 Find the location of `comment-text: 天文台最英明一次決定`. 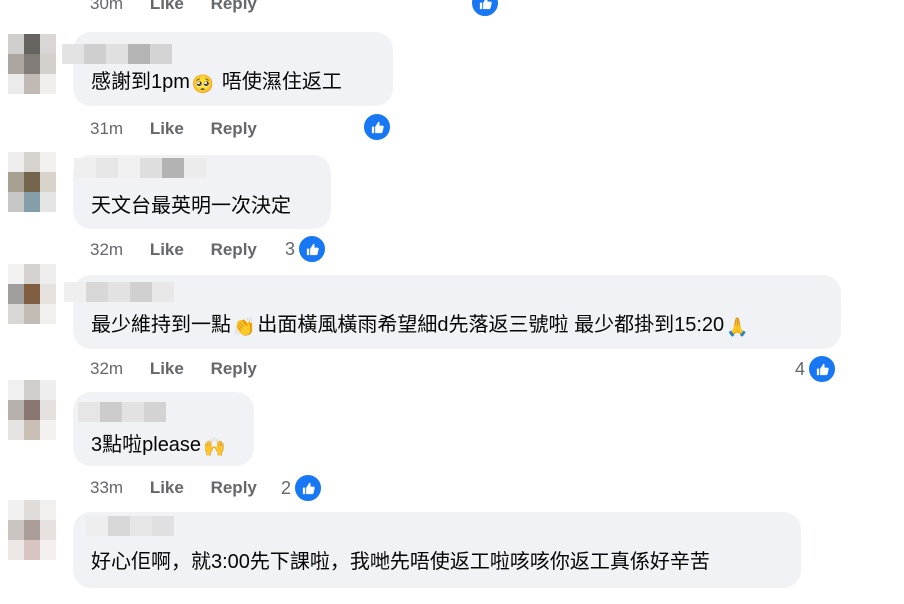

comment-text: 天文台最英明一次決定 is located at coordinates (191, 206).